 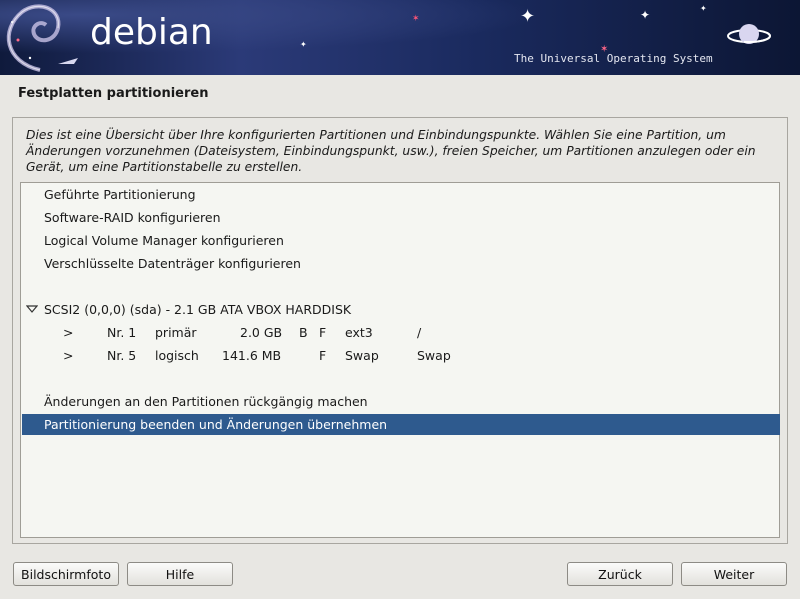 What do you see at coordinates (42, 38) in the screenshot?
I see `debian-swirl-logo` at bounding box center [42, 38].